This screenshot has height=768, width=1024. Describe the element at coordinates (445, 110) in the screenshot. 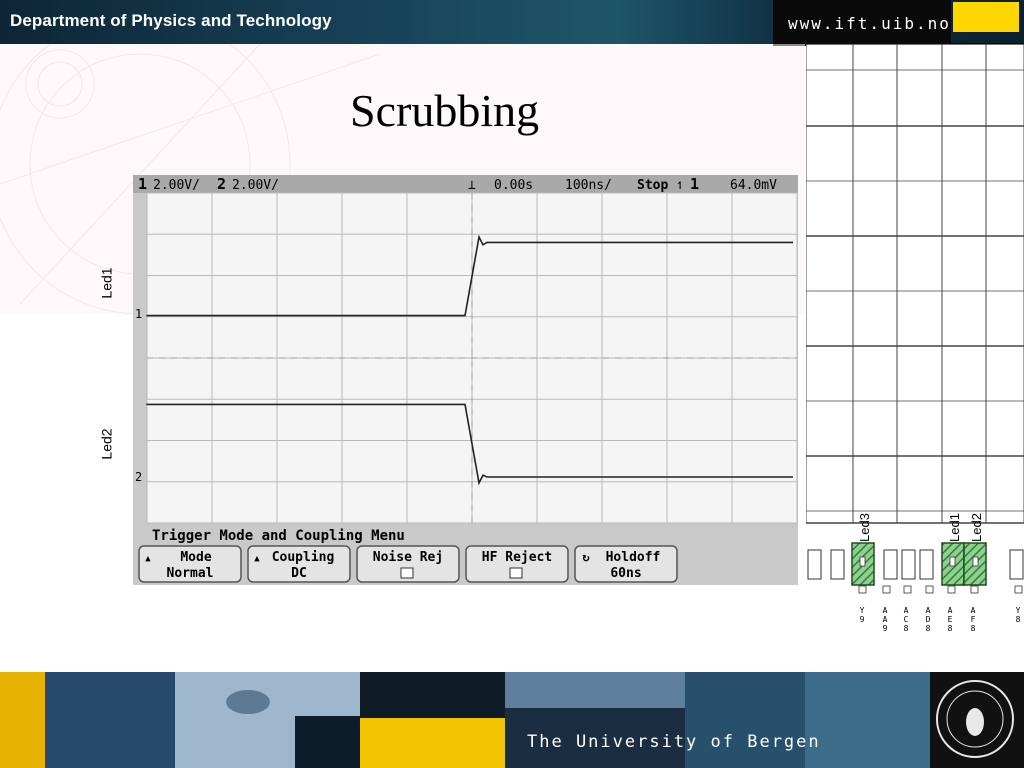

I see `slide-title: Scrubbing` at that location.